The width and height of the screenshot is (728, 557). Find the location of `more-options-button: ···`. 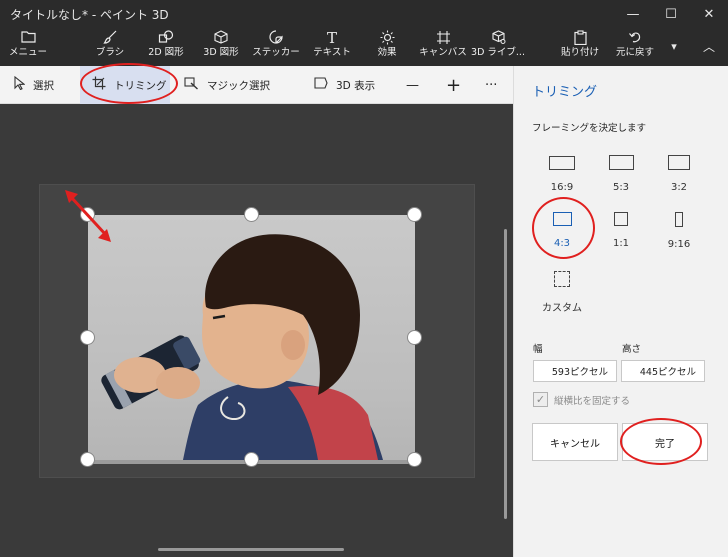

more-options-button: ··· is located at coordinates (491, 85).